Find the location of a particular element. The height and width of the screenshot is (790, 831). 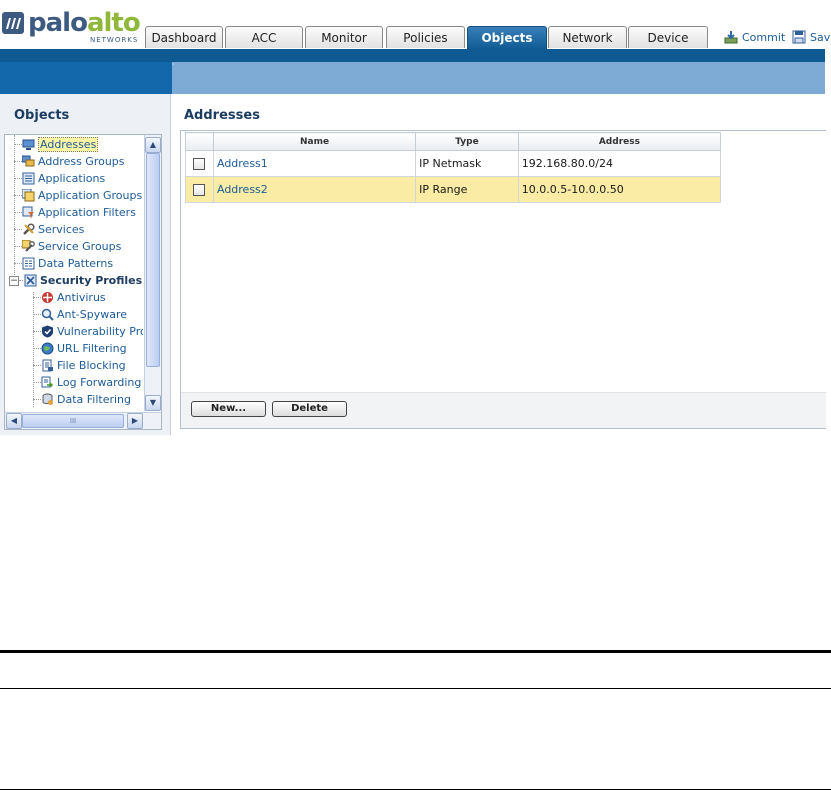

sidebar-item-label: URL Filtering is located at coordinates (92, 348).